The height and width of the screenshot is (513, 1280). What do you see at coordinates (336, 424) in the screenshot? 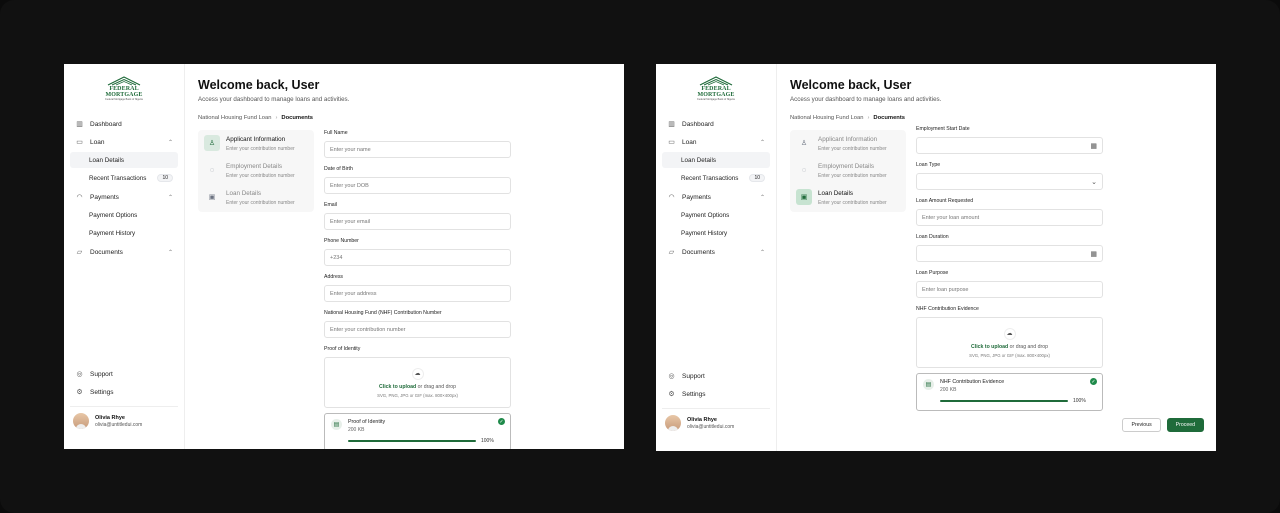
I see `file-icon: ▤` at bounding box center [336, 424].